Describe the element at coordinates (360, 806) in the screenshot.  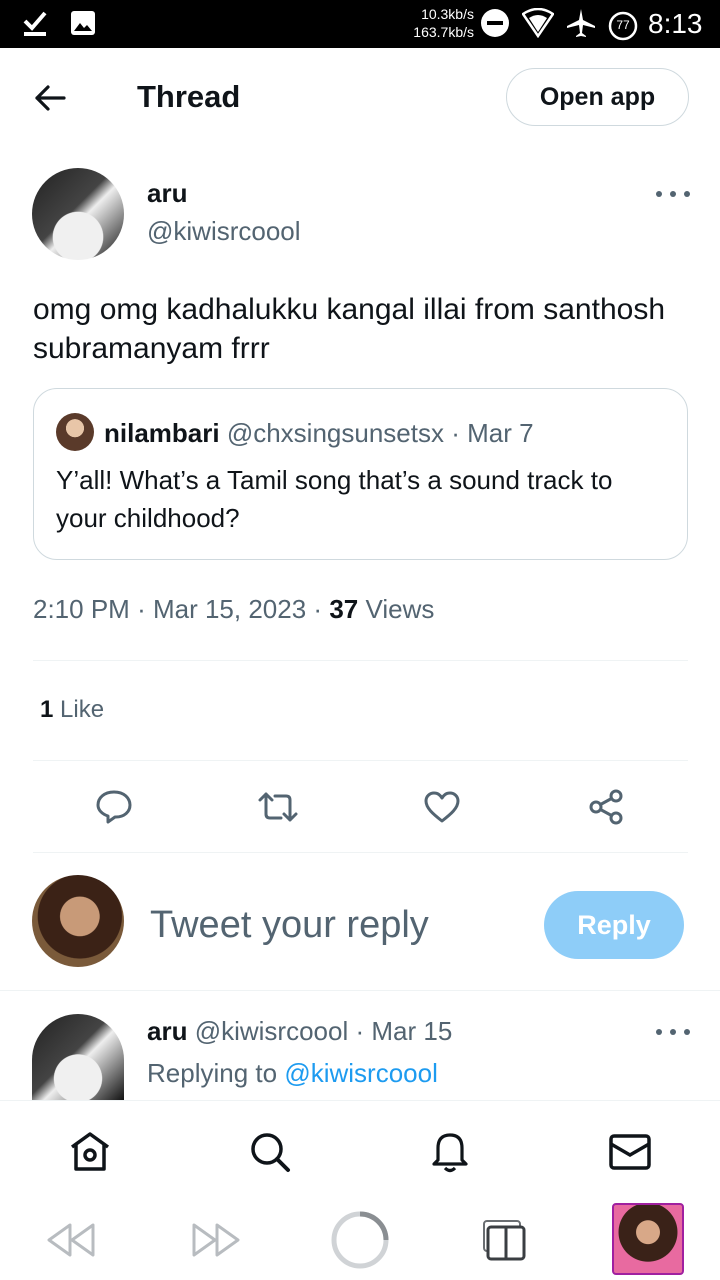
I see `tweet-actions` at that location.